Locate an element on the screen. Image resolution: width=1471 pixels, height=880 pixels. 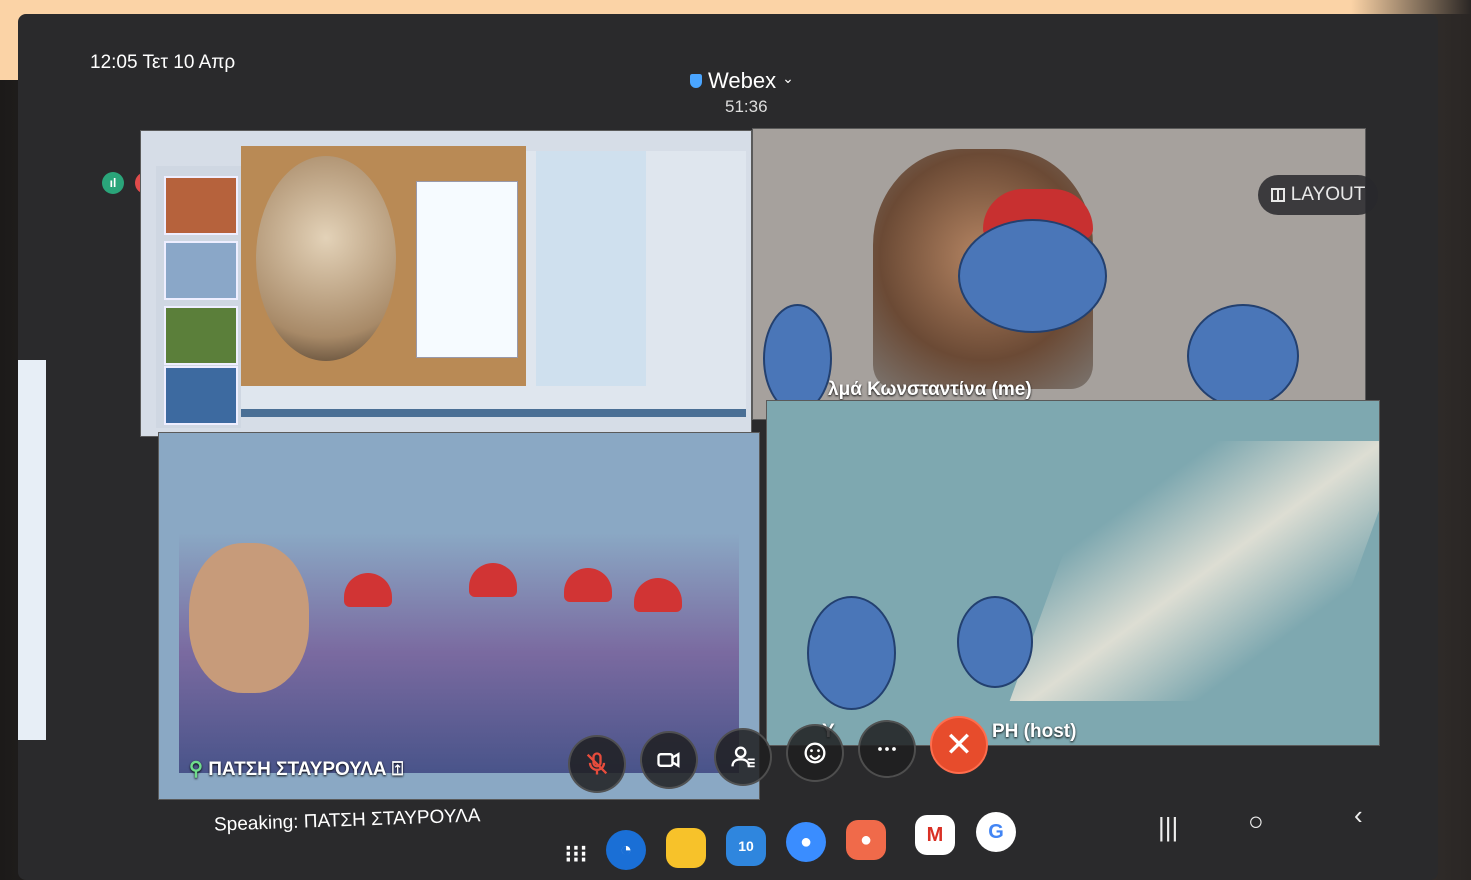
leave-meeting-button: ✕ is located at coordinates (959, 745).